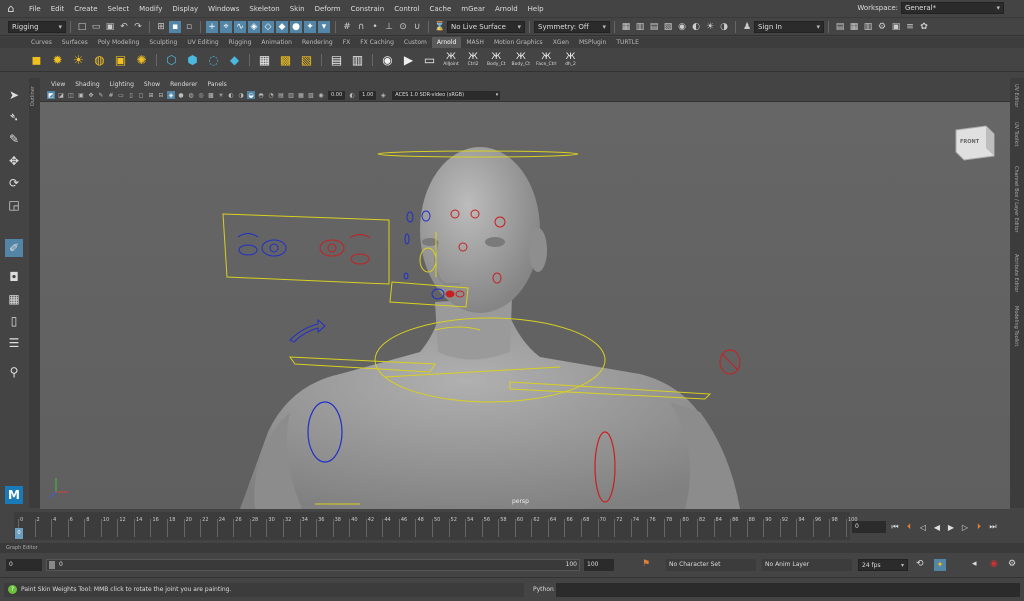 The height and width of the screenshot is (601, 1024). Describe the element at coordinates (747, 27) in the screenshot. I see `user-icon: ♟` at that location.